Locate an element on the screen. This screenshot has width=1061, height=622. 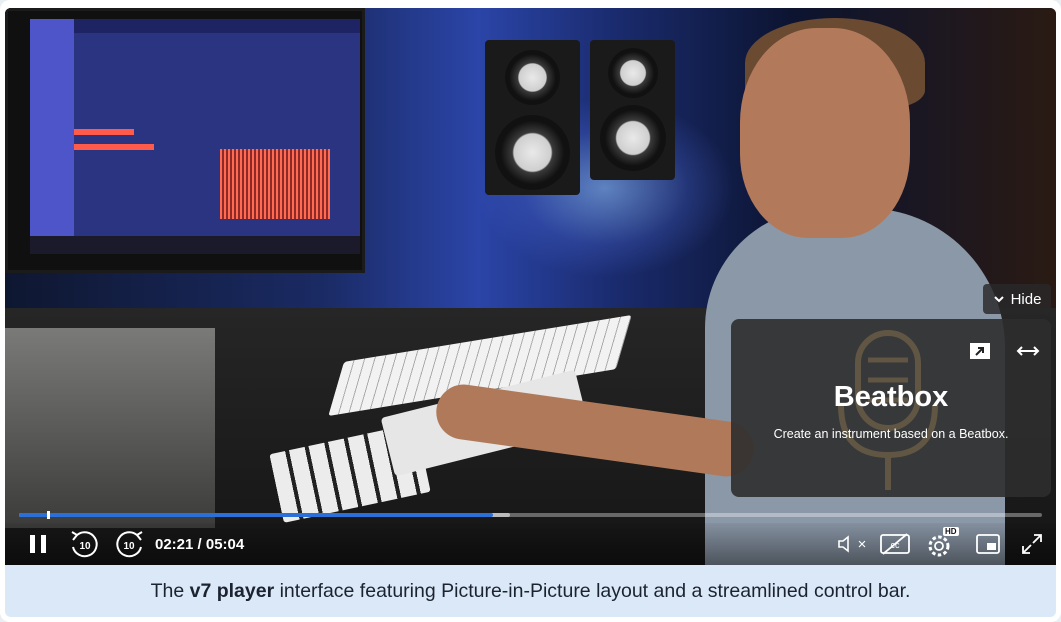
hd-badge: HD is located at coordinates (951, 531).